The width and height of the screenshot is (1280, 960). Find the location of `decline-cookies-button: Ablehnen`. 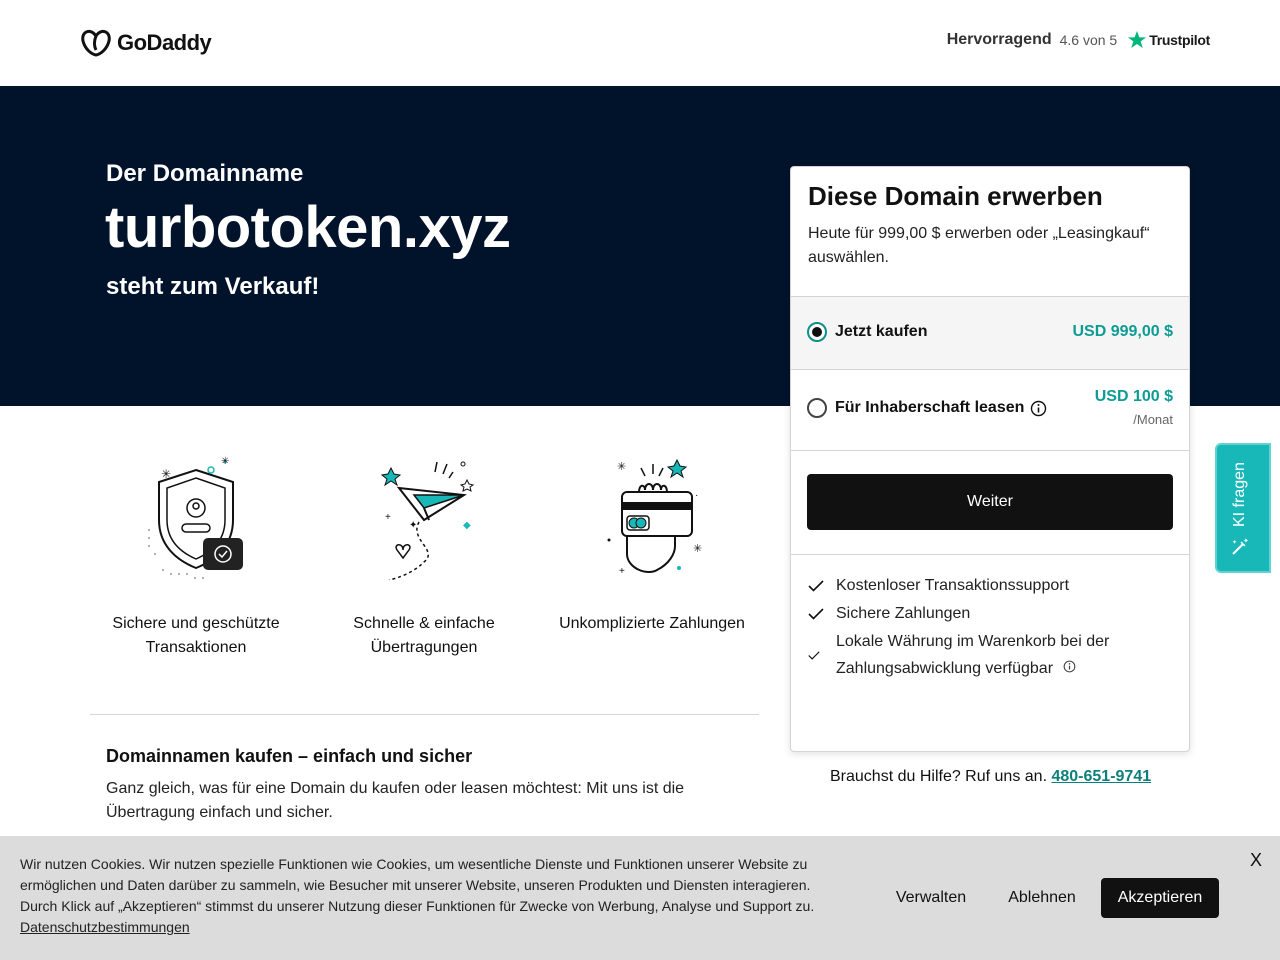

decline-cookies-button: Ablehnen is located at coordinates (1042, 898).